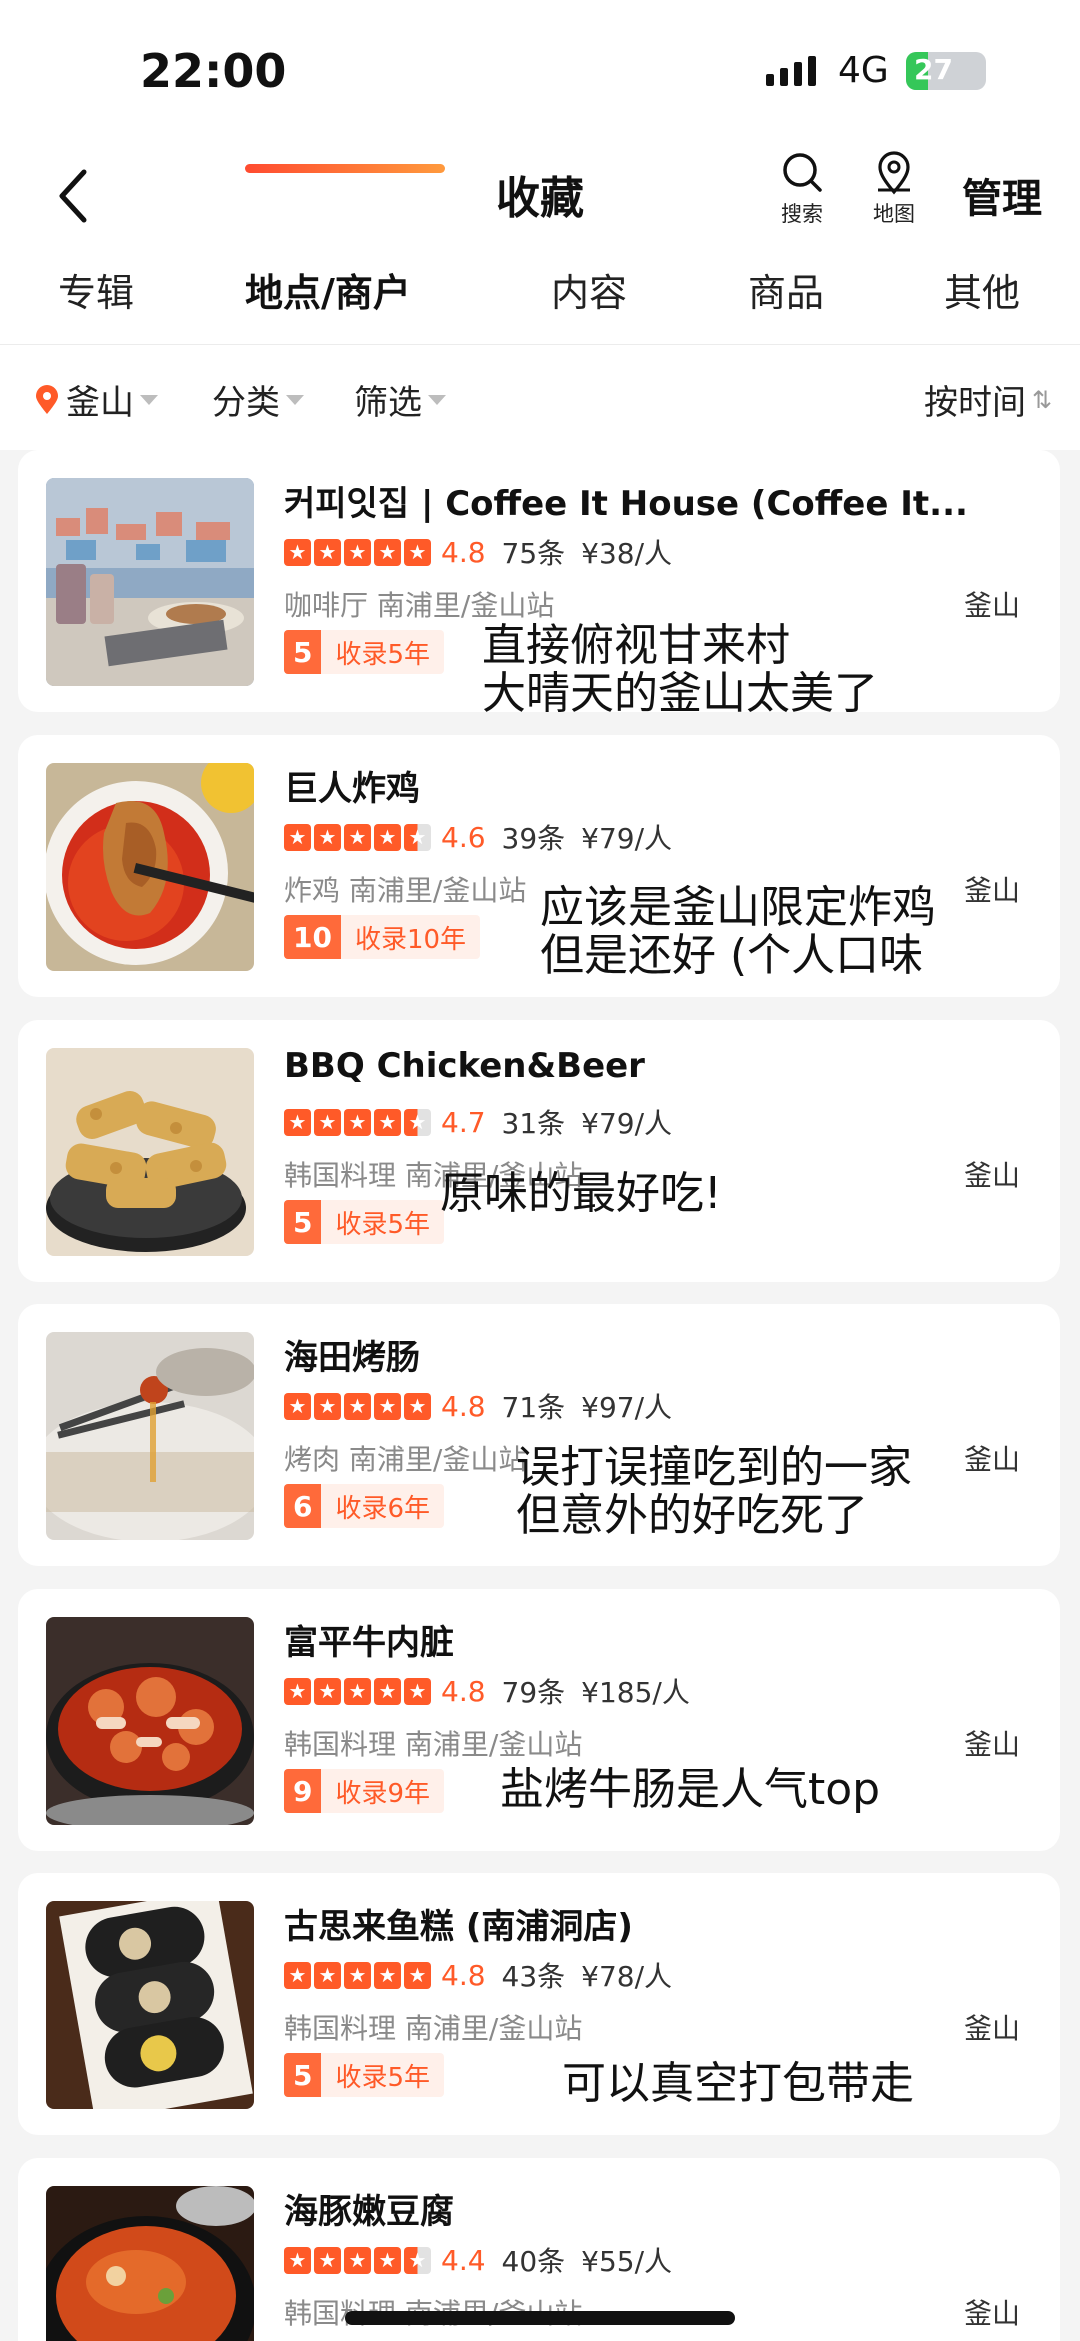 The width and height of the screenshot is (1080, 2341). I want to click on place-name: 海豚嫩豆腐, so click(369, 2212).